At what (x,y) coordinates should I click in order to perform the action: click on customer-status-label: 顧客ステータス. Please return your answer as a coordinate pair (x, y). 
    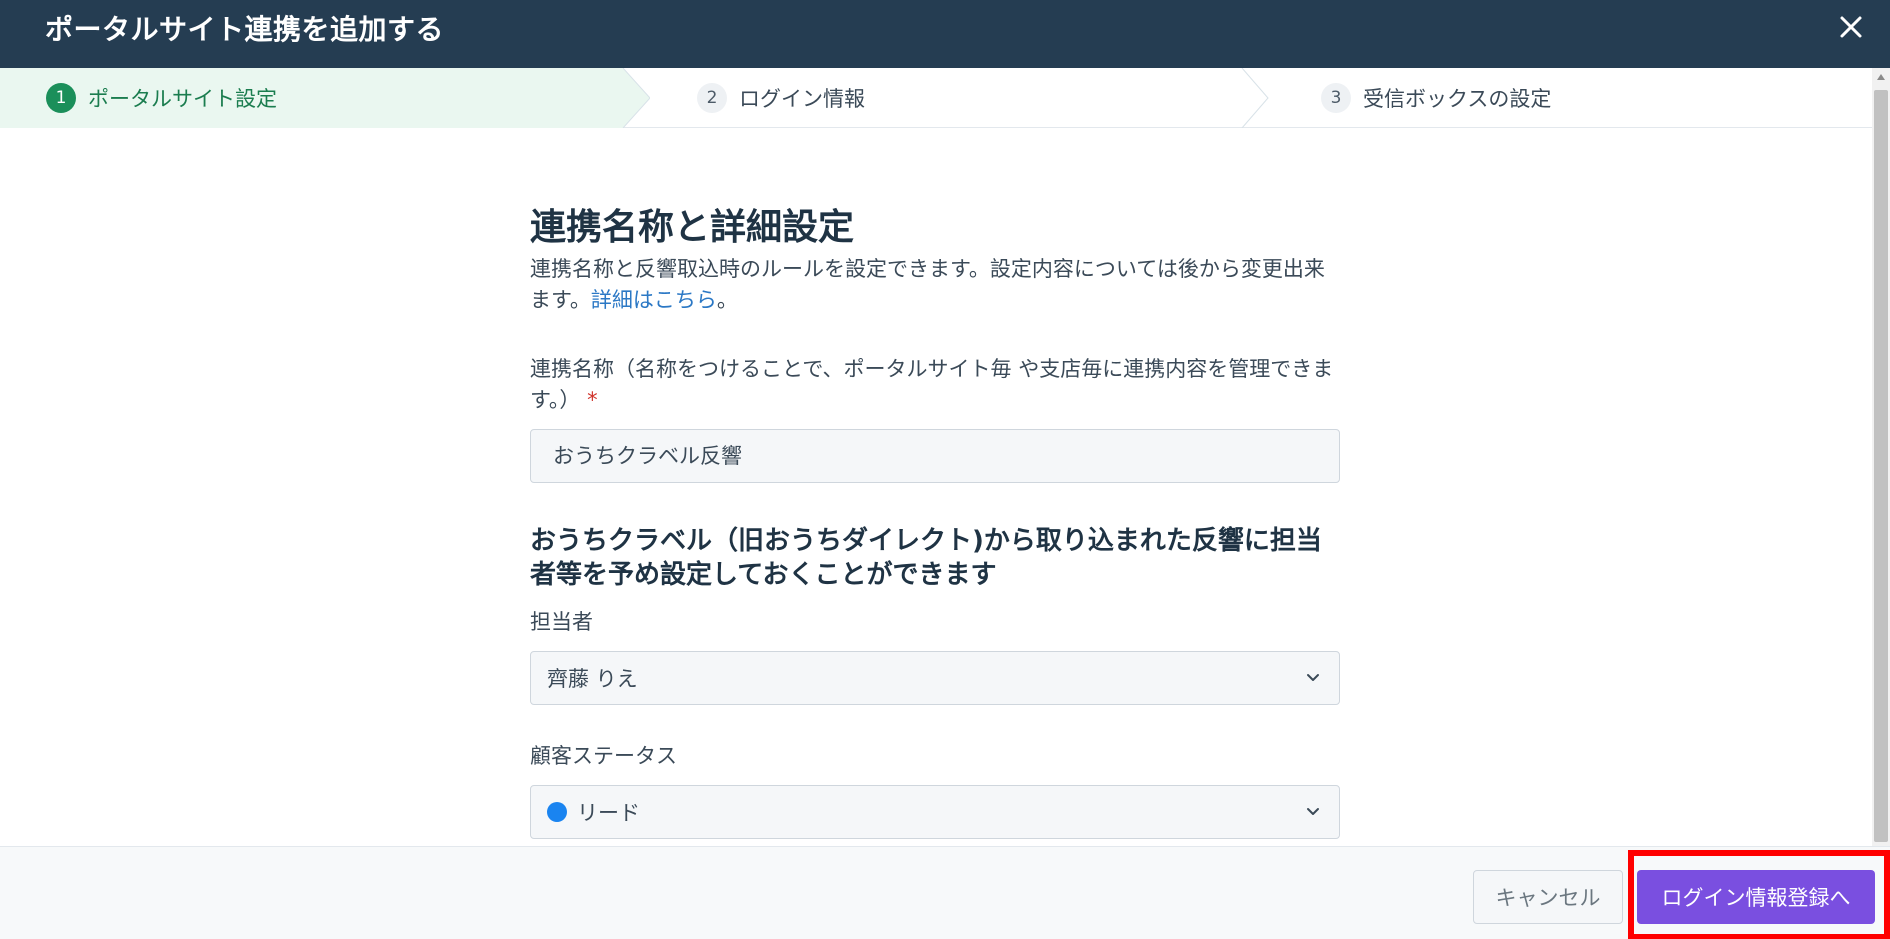
    Looking at the image, I should click on (603, 756).